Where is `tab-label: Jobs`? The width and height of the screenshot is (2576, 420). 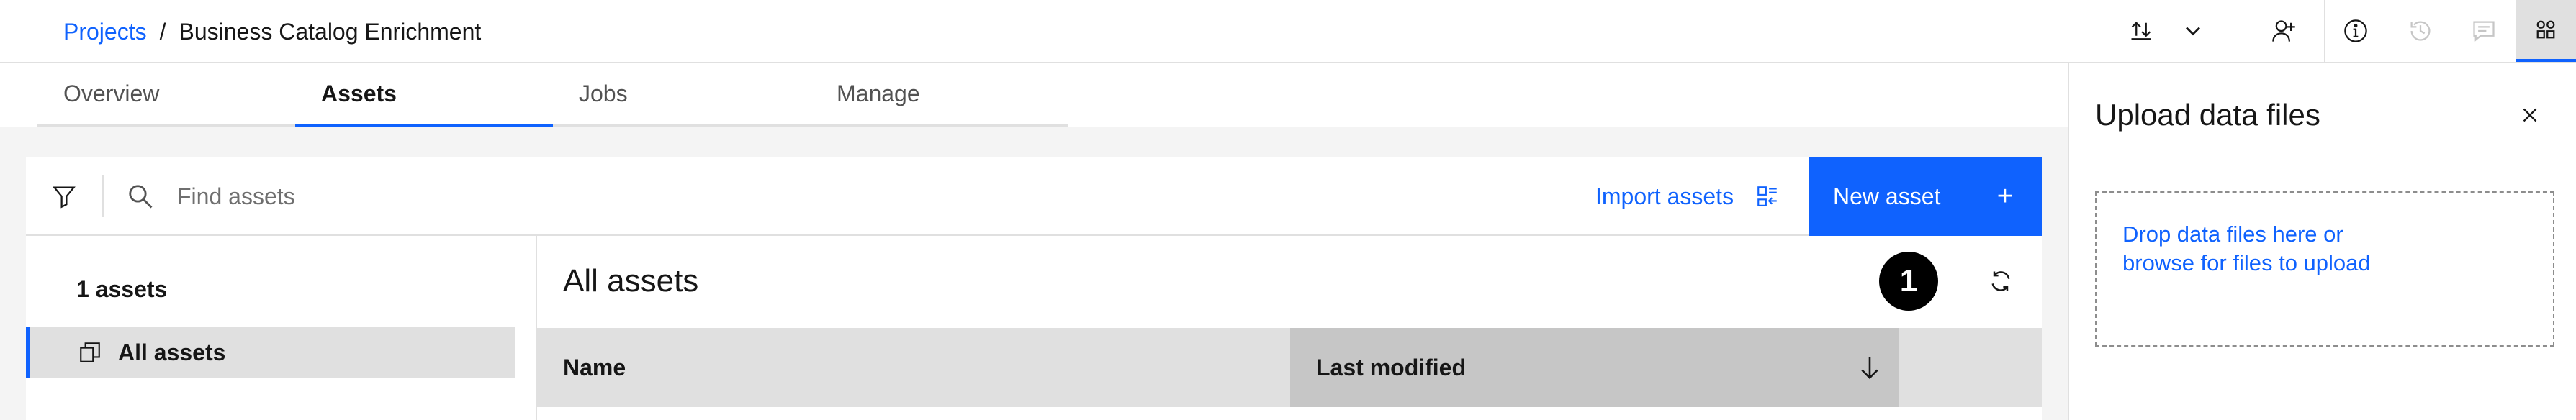
tab-label: Jobs is located at coordinates (603, 93).